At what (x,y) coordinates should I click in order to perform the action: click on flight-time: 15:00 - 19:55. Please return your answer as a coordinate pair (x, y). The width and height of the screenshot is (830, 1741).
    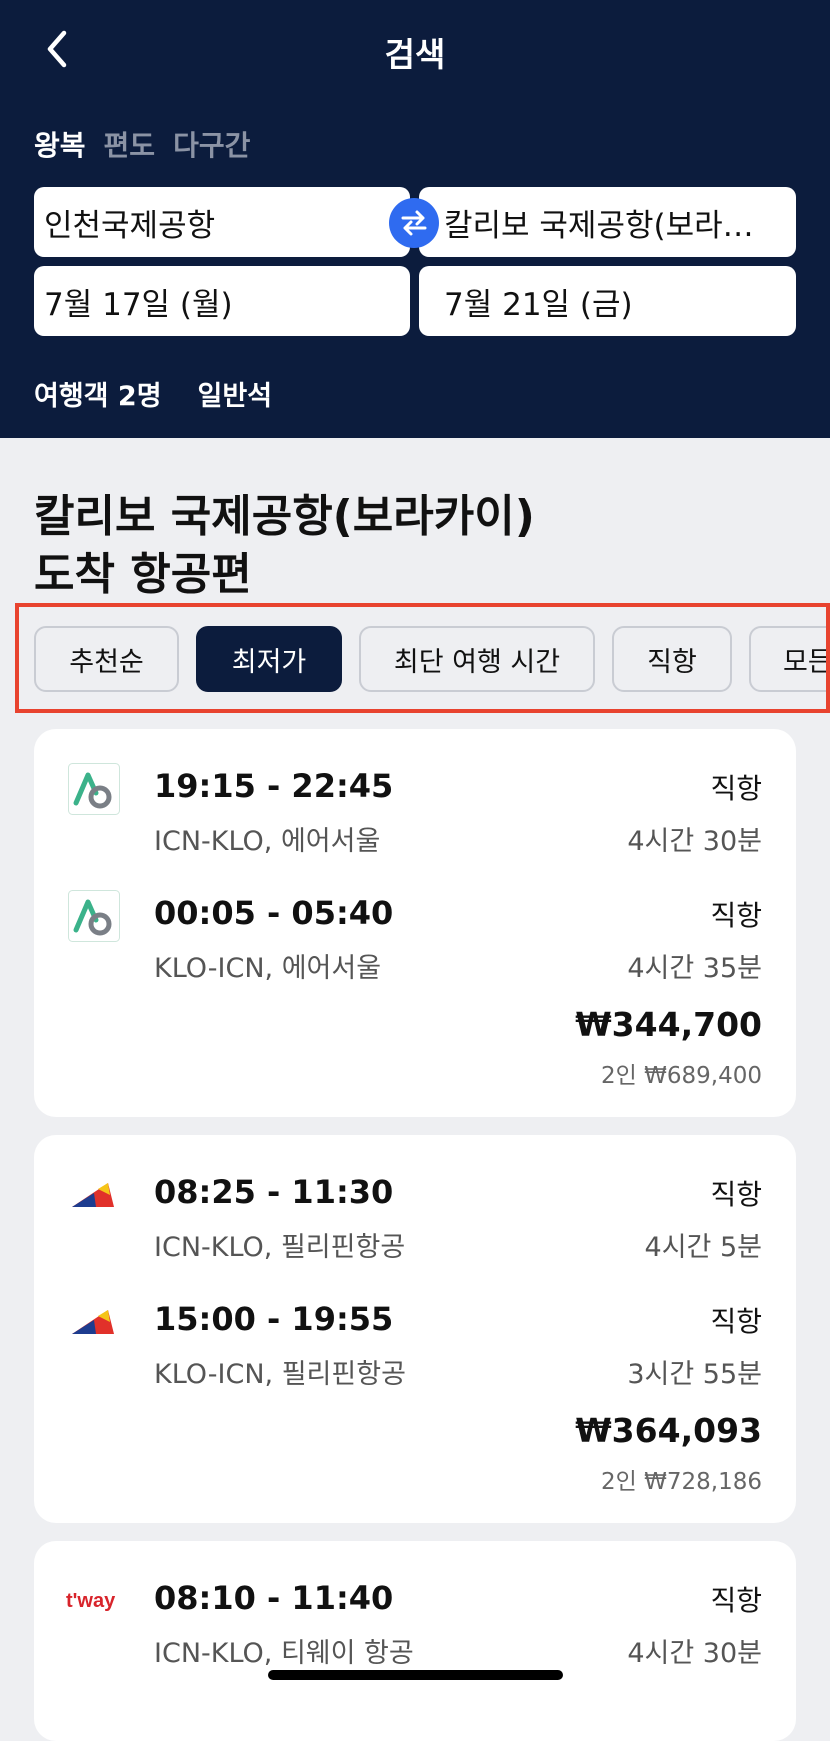
    Looking at the image, I should click on (274, 1319).